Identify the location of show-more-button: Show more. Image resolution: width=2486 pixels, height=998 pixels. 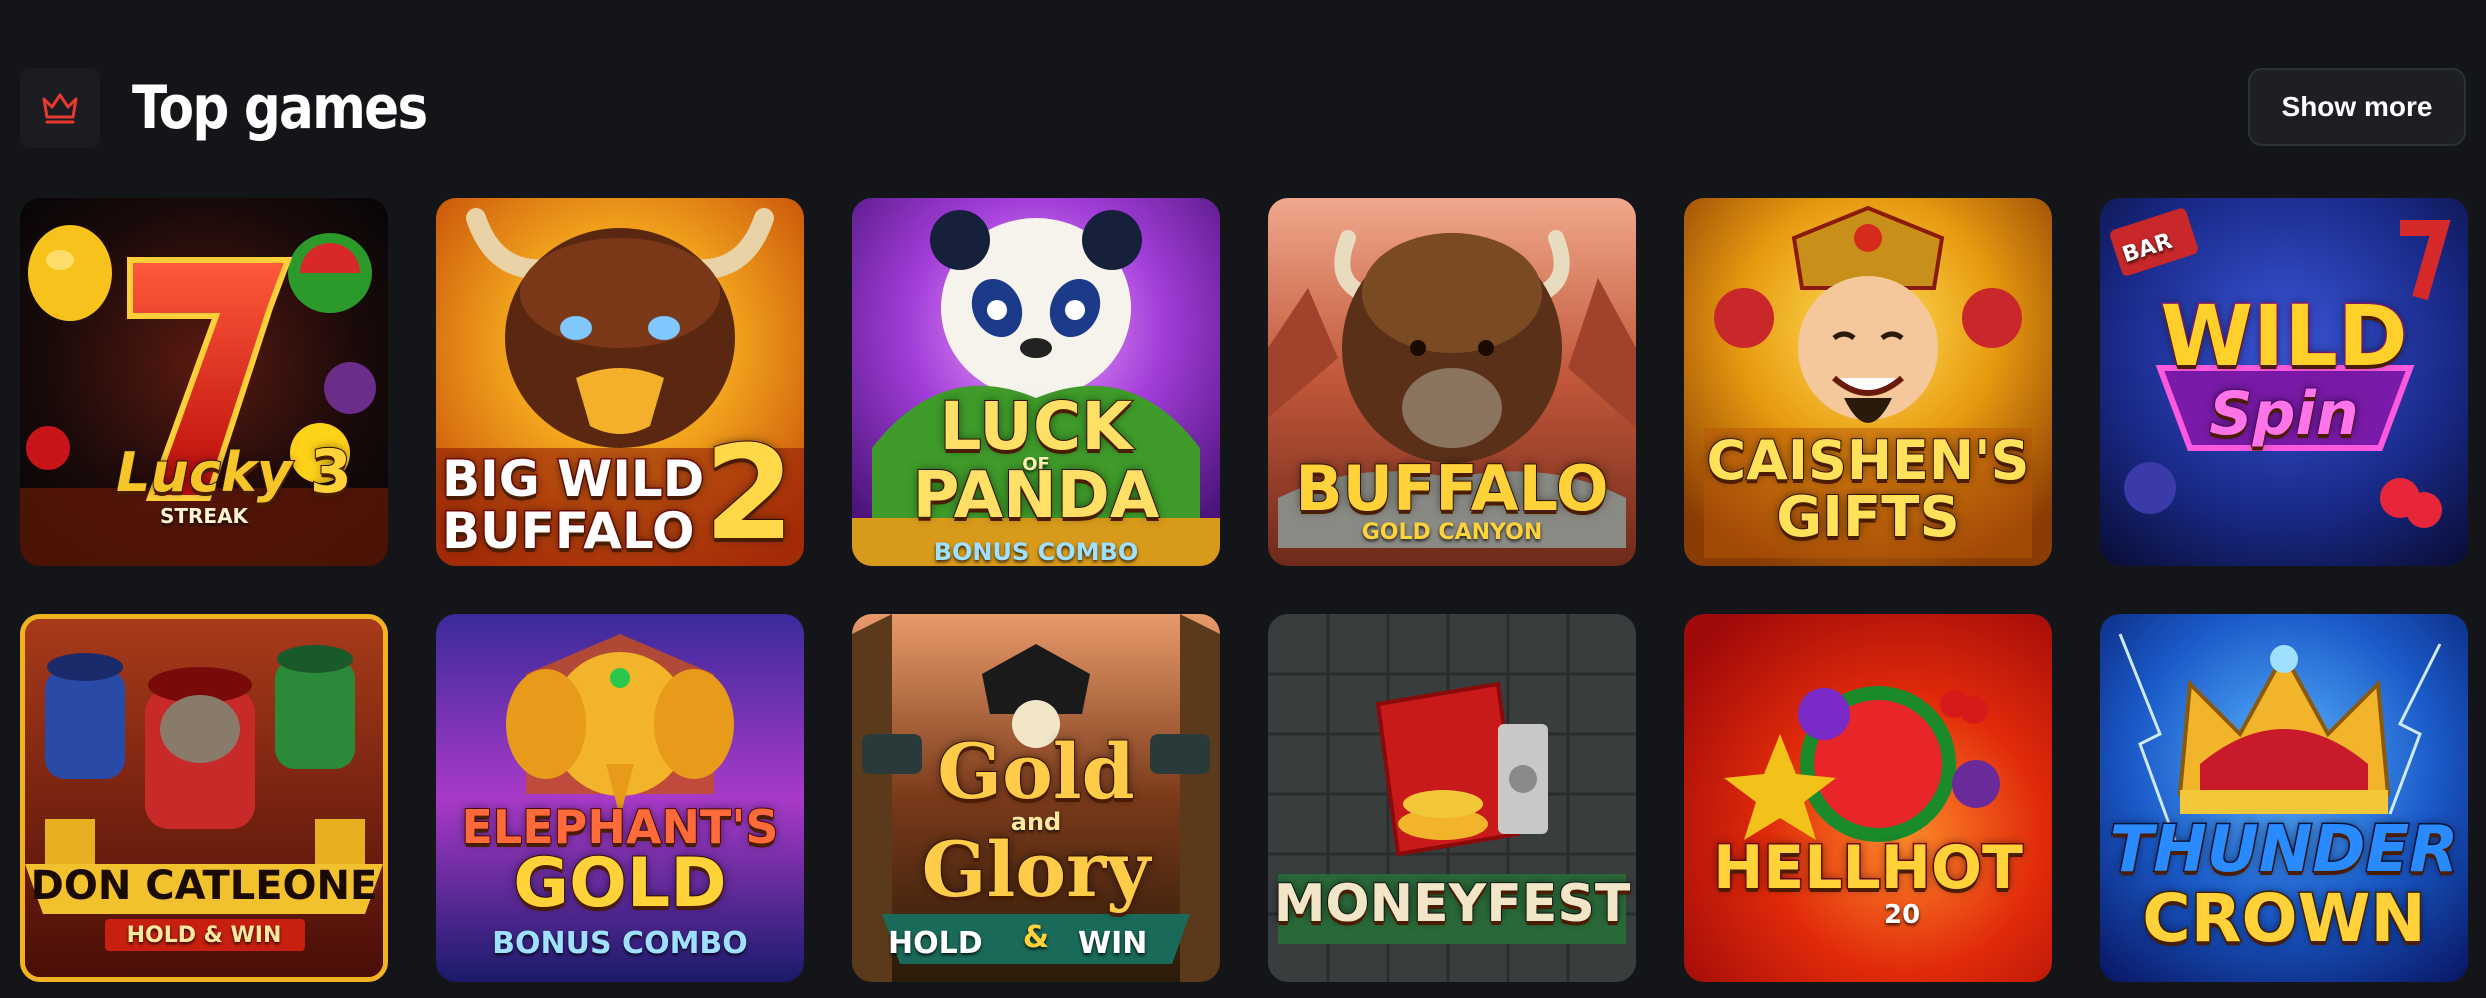
(2357, 107).